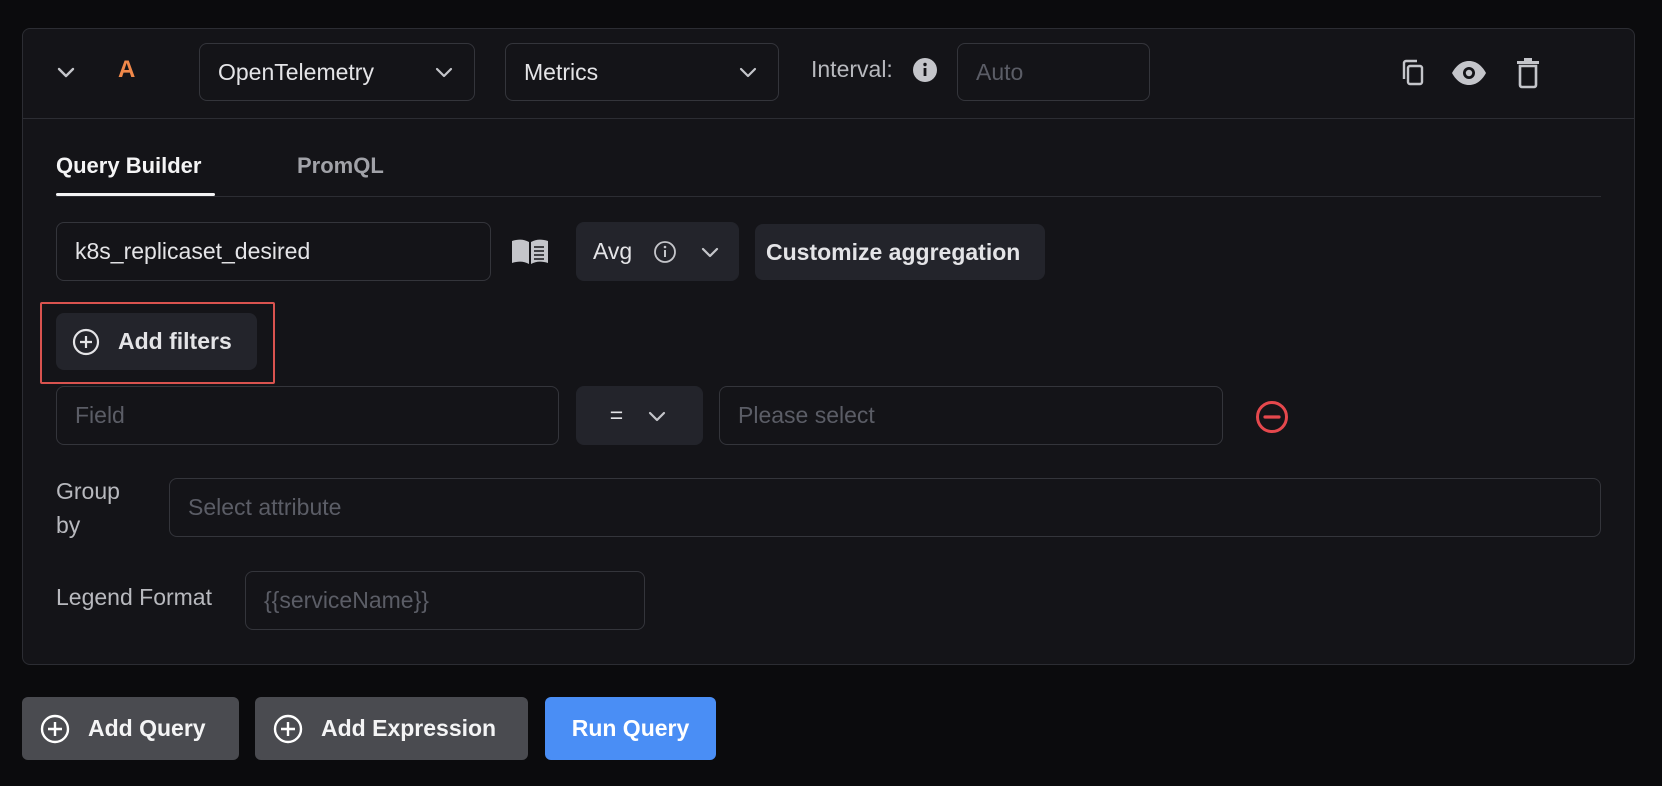 This screenshot has width=1662, height=786. What do you see at coordinates (134, 597) in the screenshot?
I see `legend-format-label: Legend Format` at bounding box center [134, 597].